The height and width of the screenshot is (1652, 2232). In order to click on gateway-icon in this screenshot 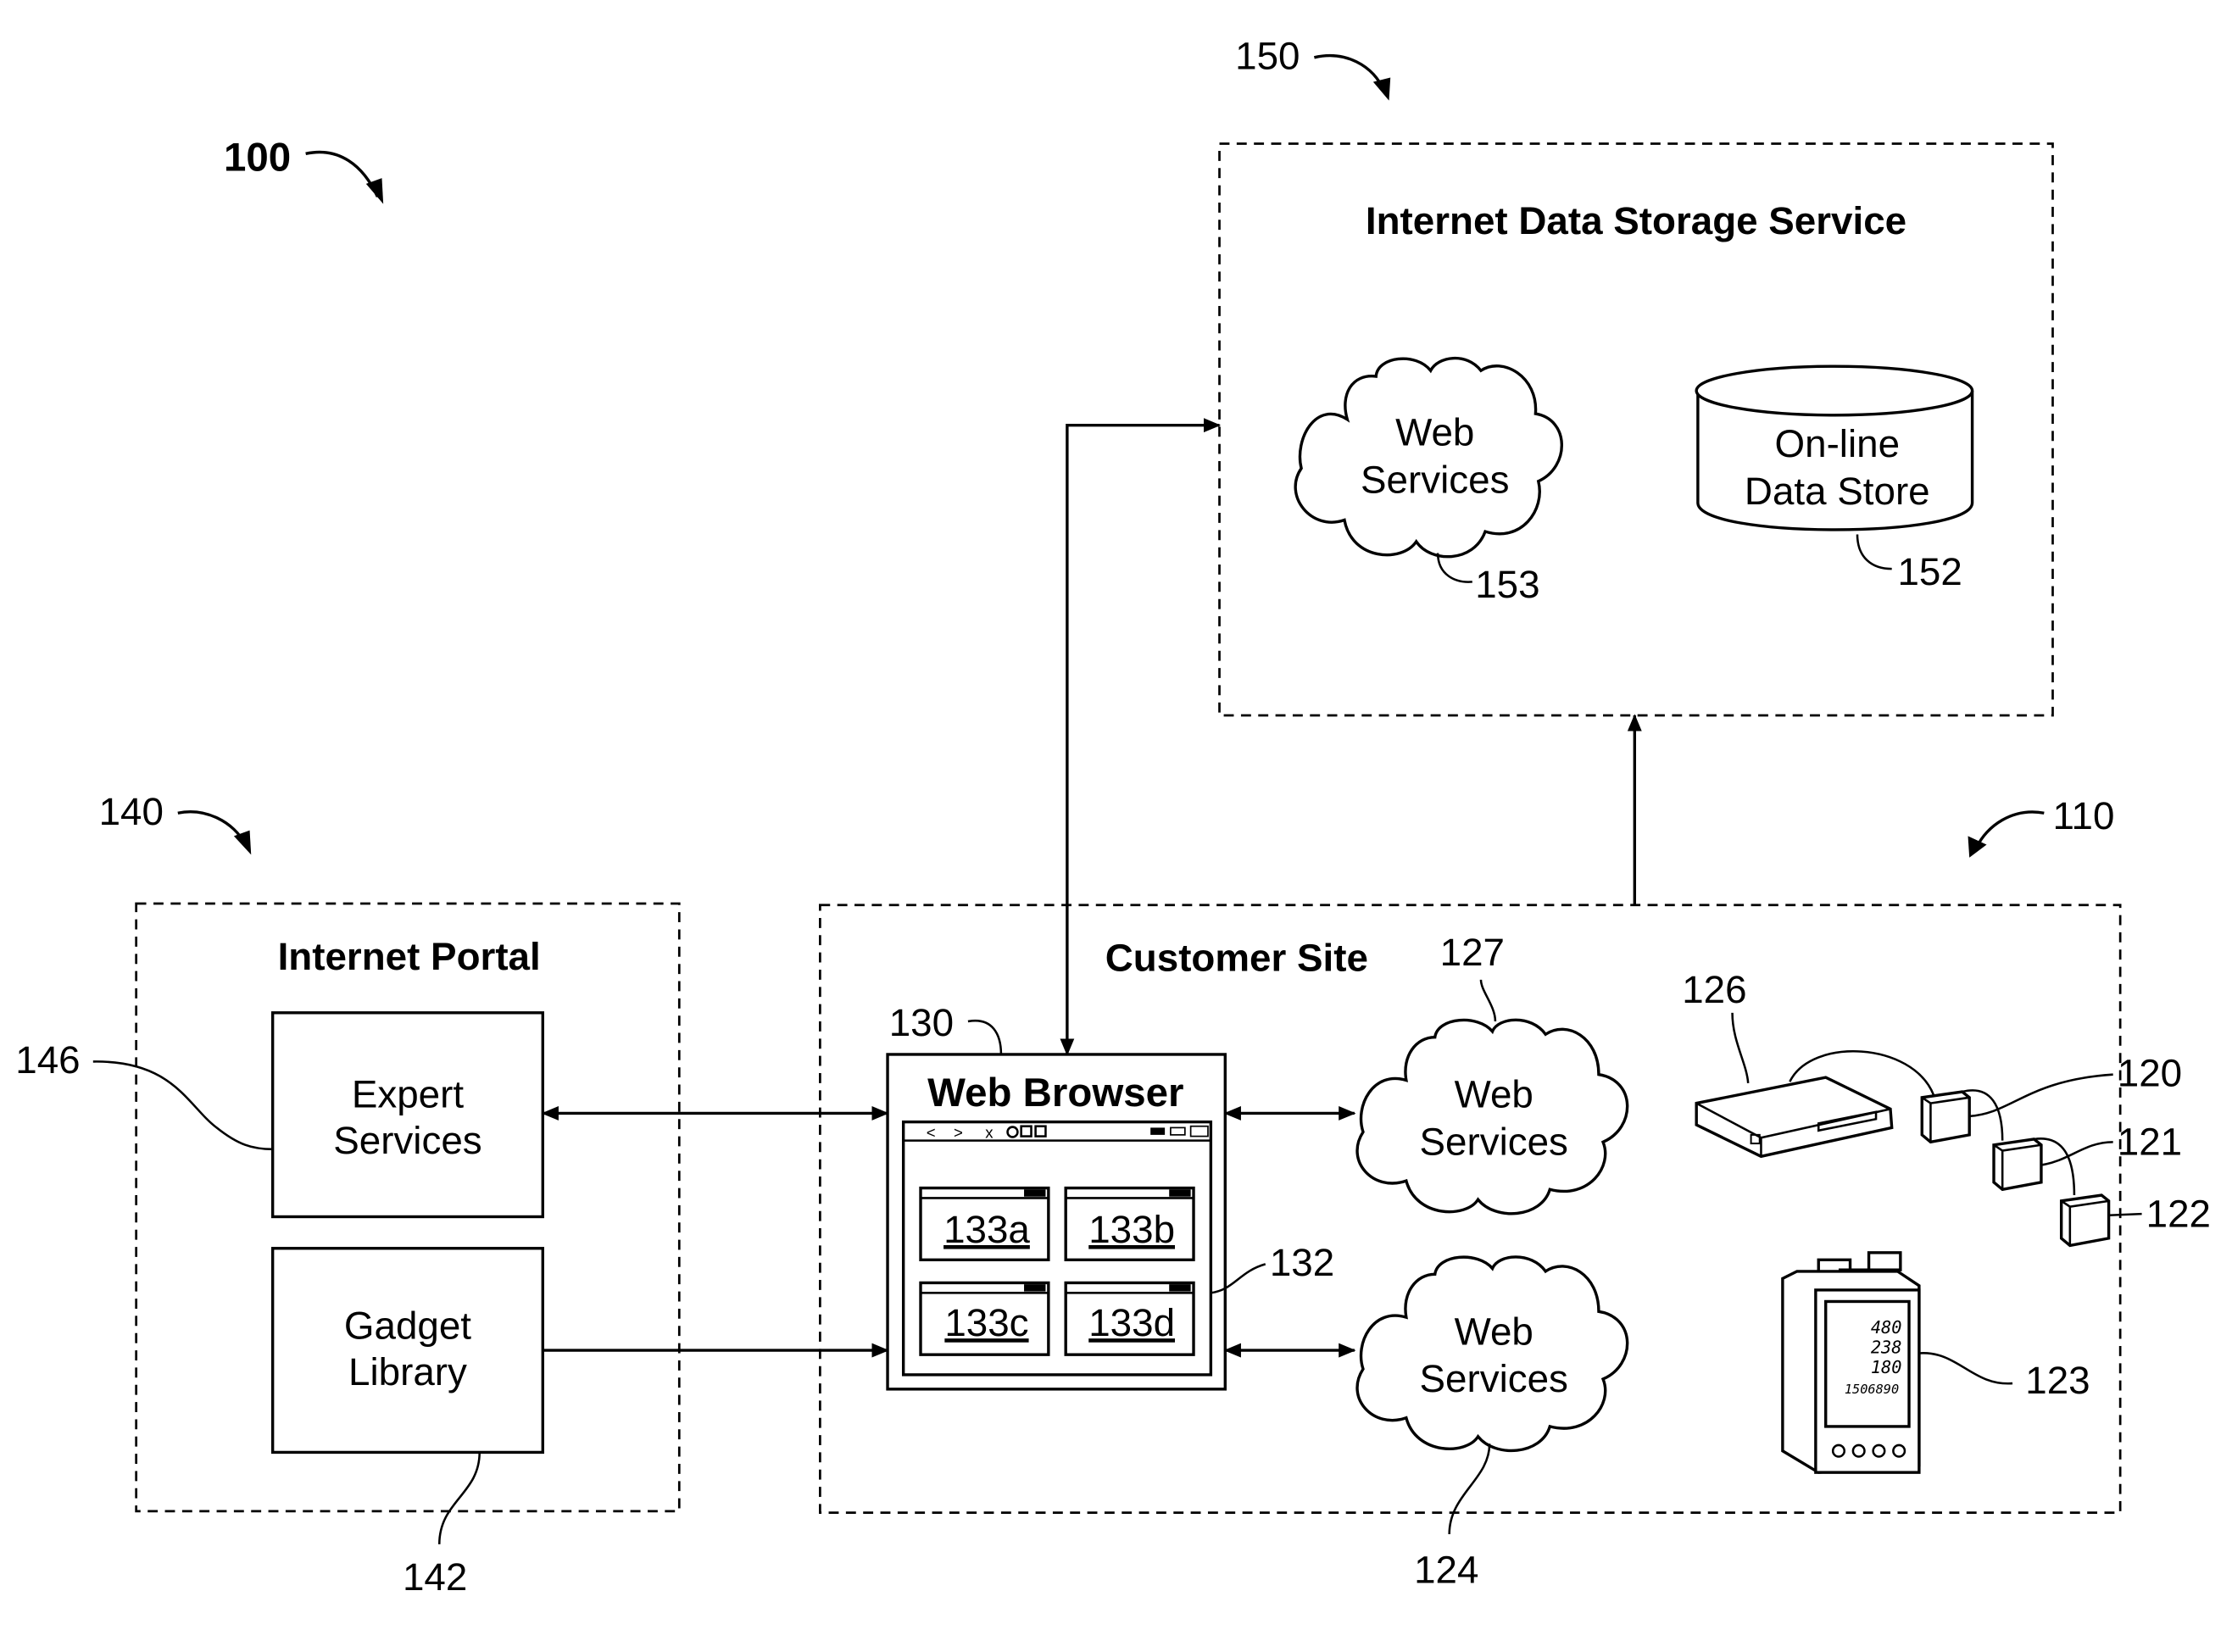, I will do `click(1794, 1117)`.